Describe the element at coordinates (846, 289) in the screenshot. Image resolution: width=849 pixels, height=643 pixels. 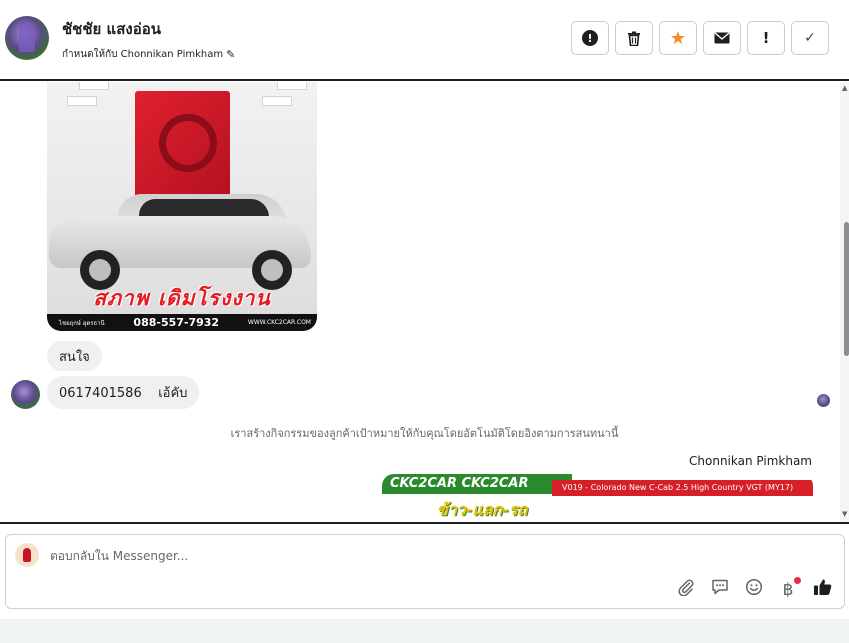
I see `scrollbar-thumb` at that location.